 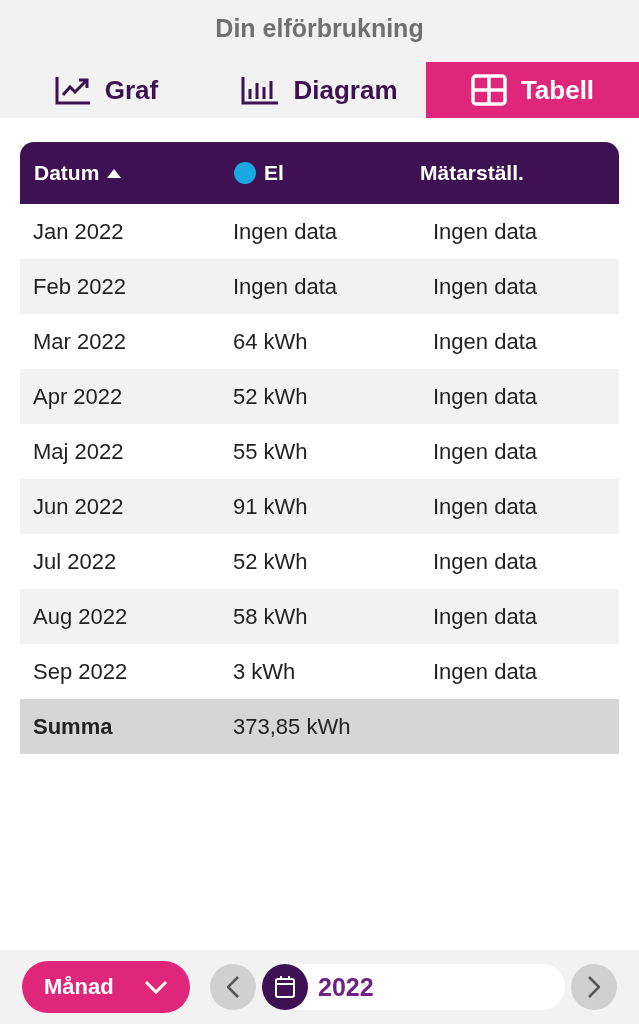 What do you see at coordinates (67, 173) in the screenshot?
I see `column-heading: Datum` at bounding box center [67, 173].